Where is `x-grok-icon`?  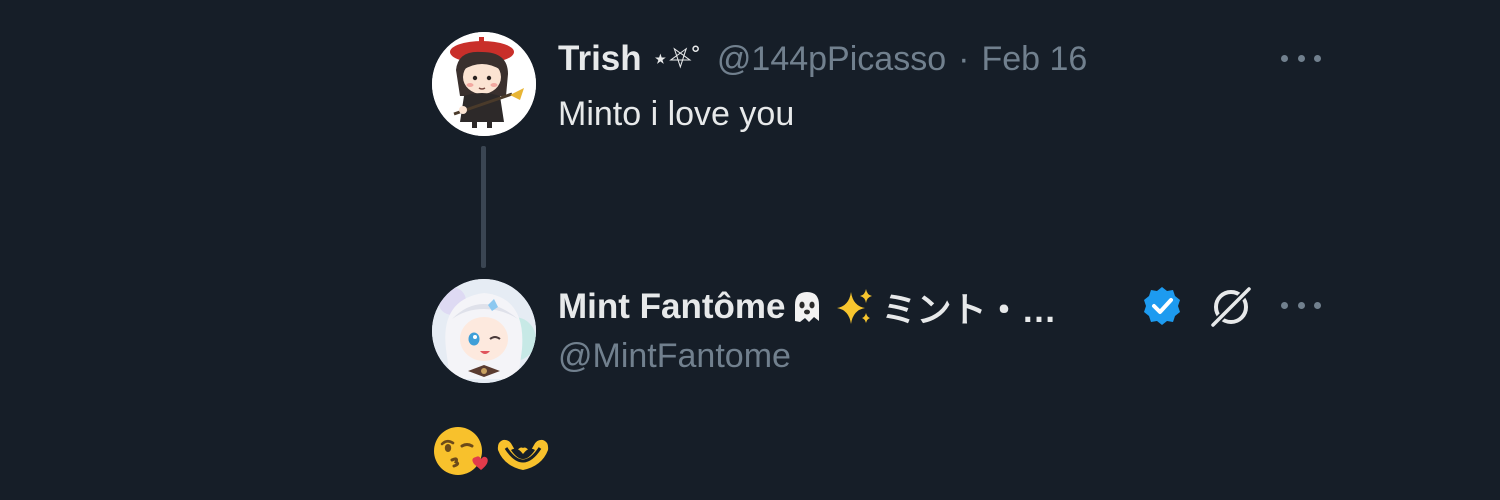
x-grok-icon is located at coordinates (1231, 307).